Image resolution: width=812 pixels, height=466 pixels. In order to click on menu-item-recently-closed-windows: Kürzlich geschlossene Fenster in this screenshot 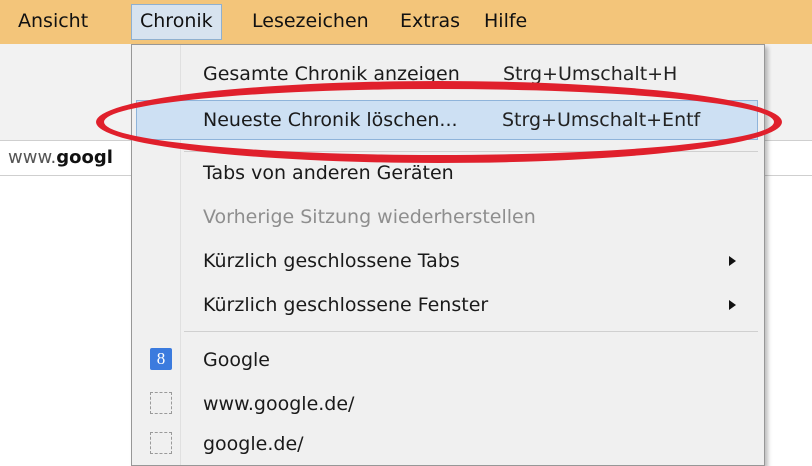, I will do `click(447, 306)`.